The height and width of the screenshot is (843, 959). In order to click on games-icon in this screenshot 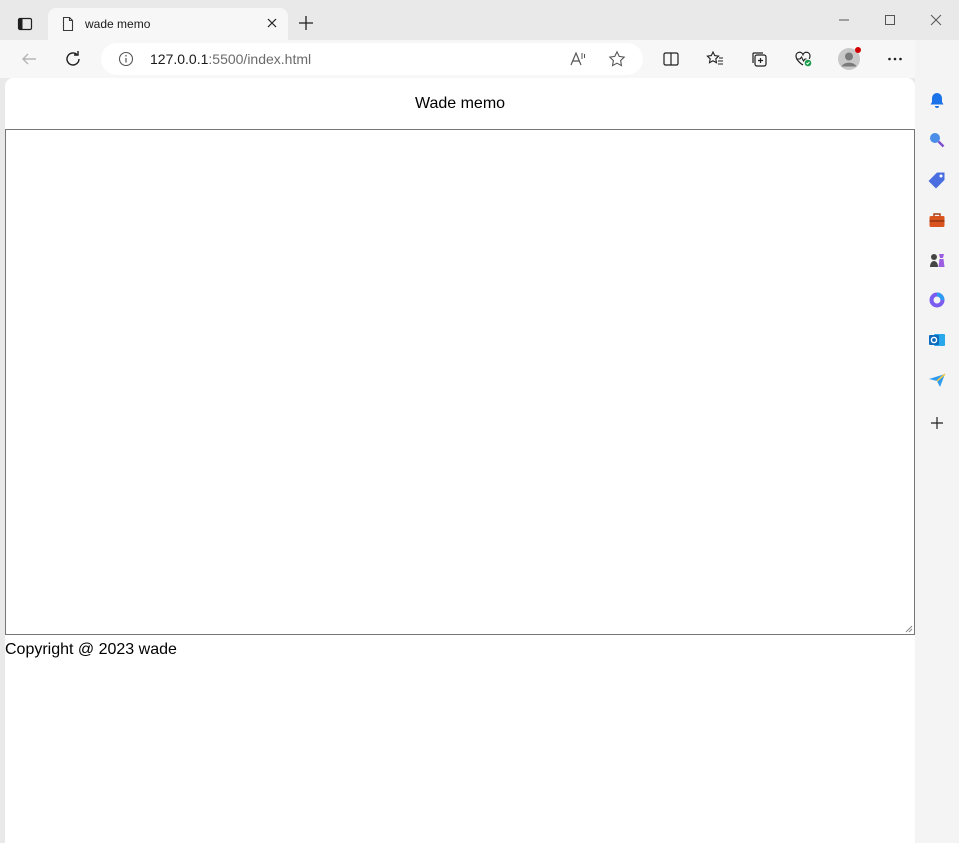, I will do `click(937, 260)`.